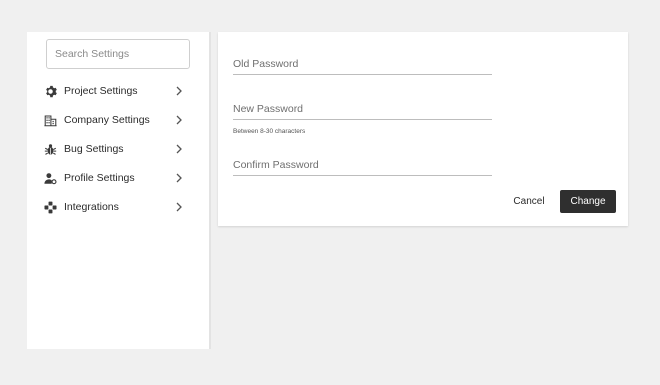  Describe the element at coordinates (50, 149) in the screenshot. I see `bug-icon` at that location.